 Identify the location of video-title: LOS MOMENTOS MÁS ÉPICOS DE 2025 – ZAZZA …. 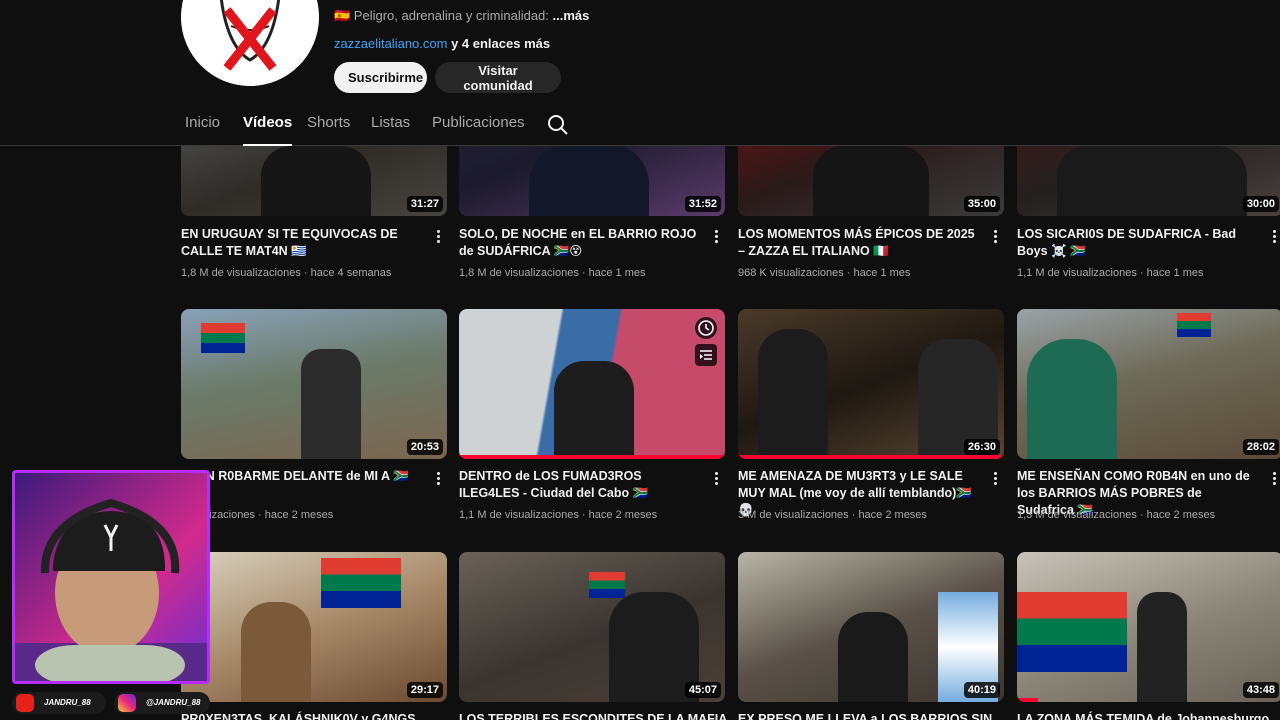
(858, 243).